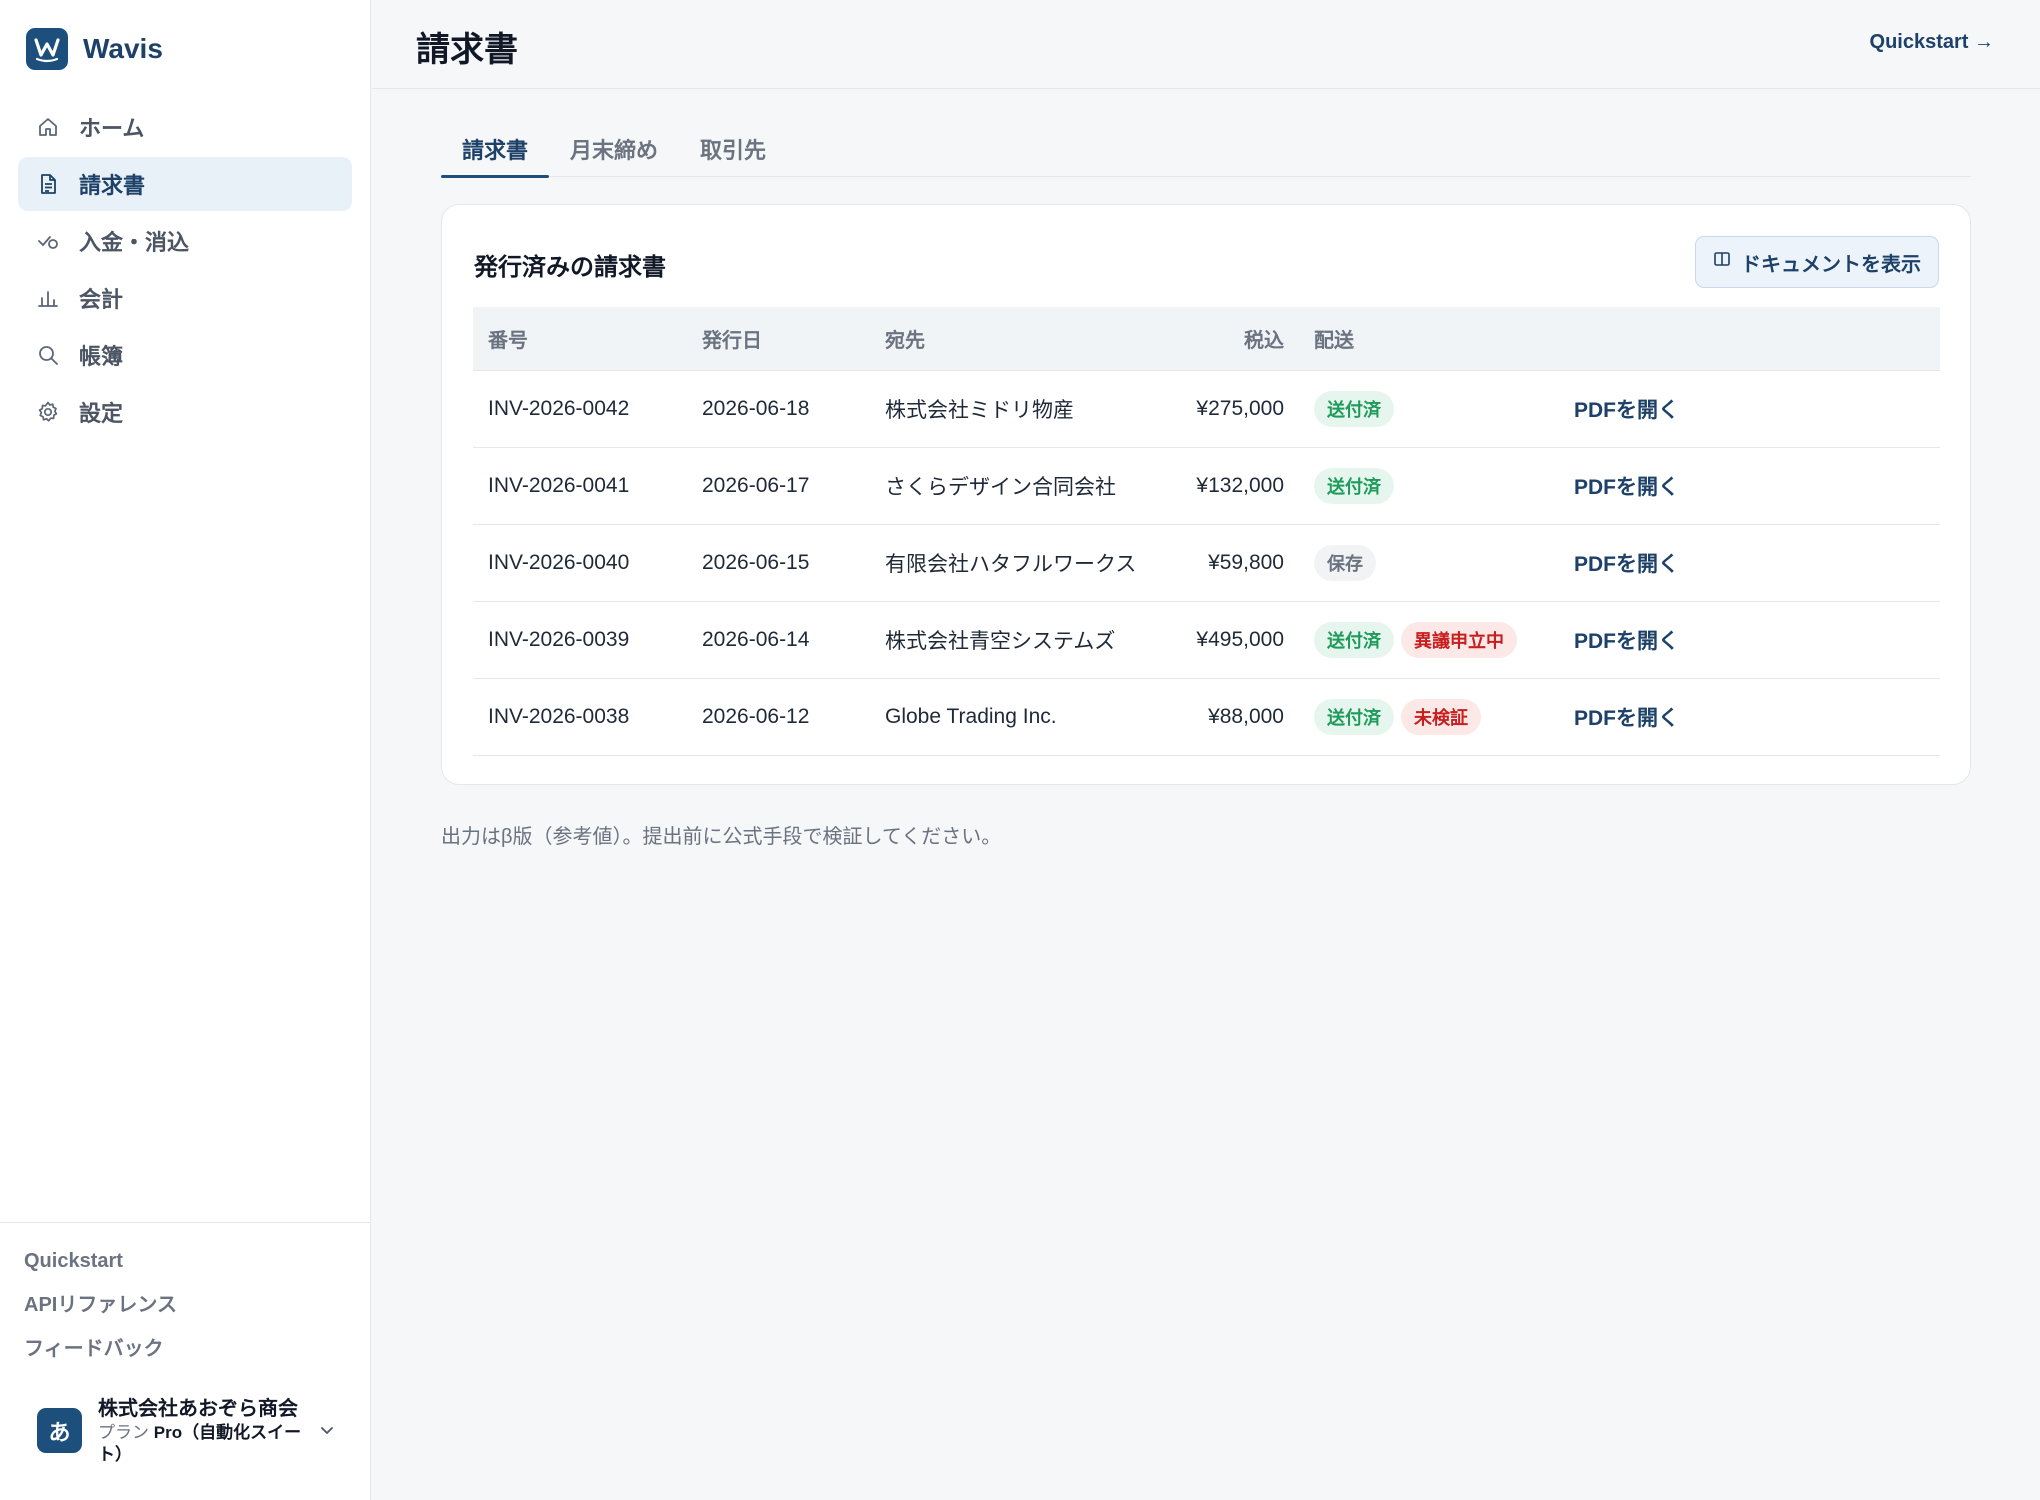 This screenshot has width=2040, height=1500. Describe the element at coordinates (1246, 716) in the screenshot. I see `invoice-amount: ¥88,000` at that location.